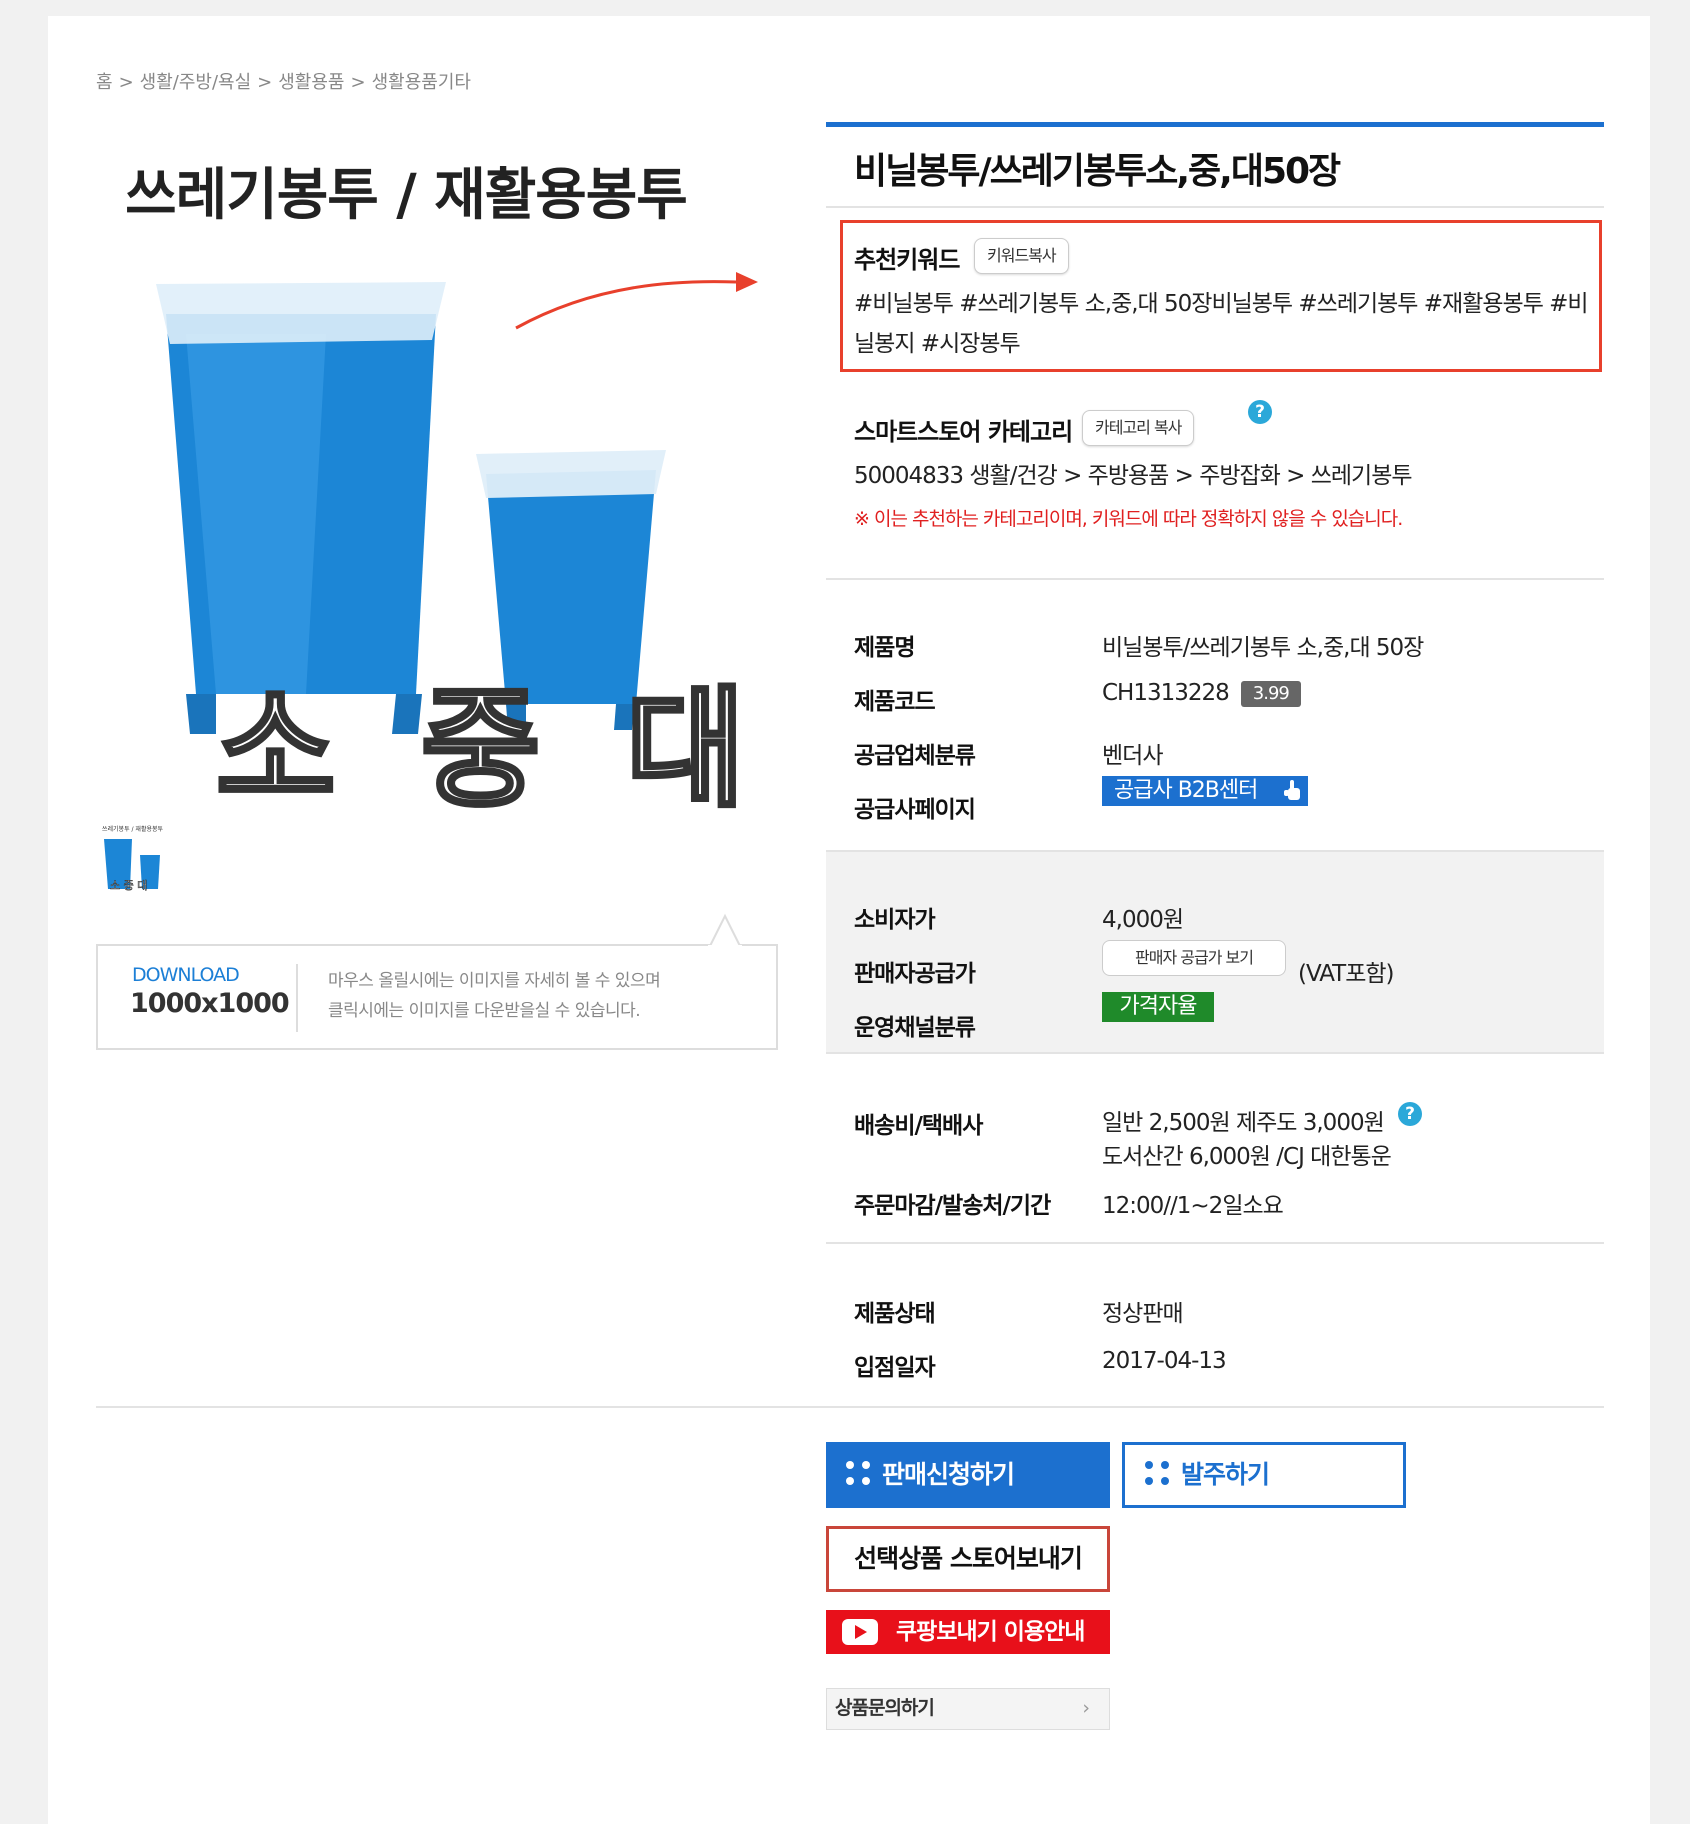 This screenshot has width=1690, height=1824. What do you see at coordinates (915, 974) in the screenshot?
I see `seller-price-label: 판매자공급가` at bounding box center [915, 974].